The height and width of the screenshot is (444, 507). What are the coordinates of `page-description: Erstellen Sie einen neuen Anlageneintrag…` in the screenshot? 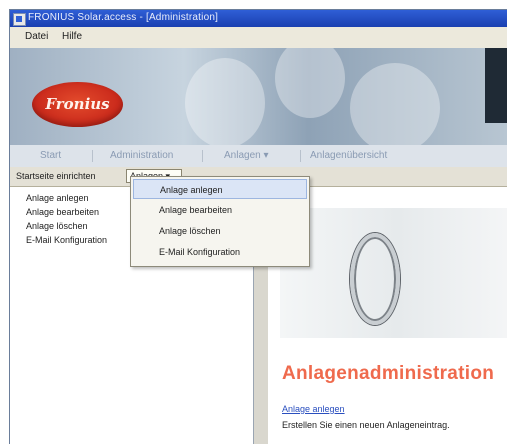 It's located at (366, 425).